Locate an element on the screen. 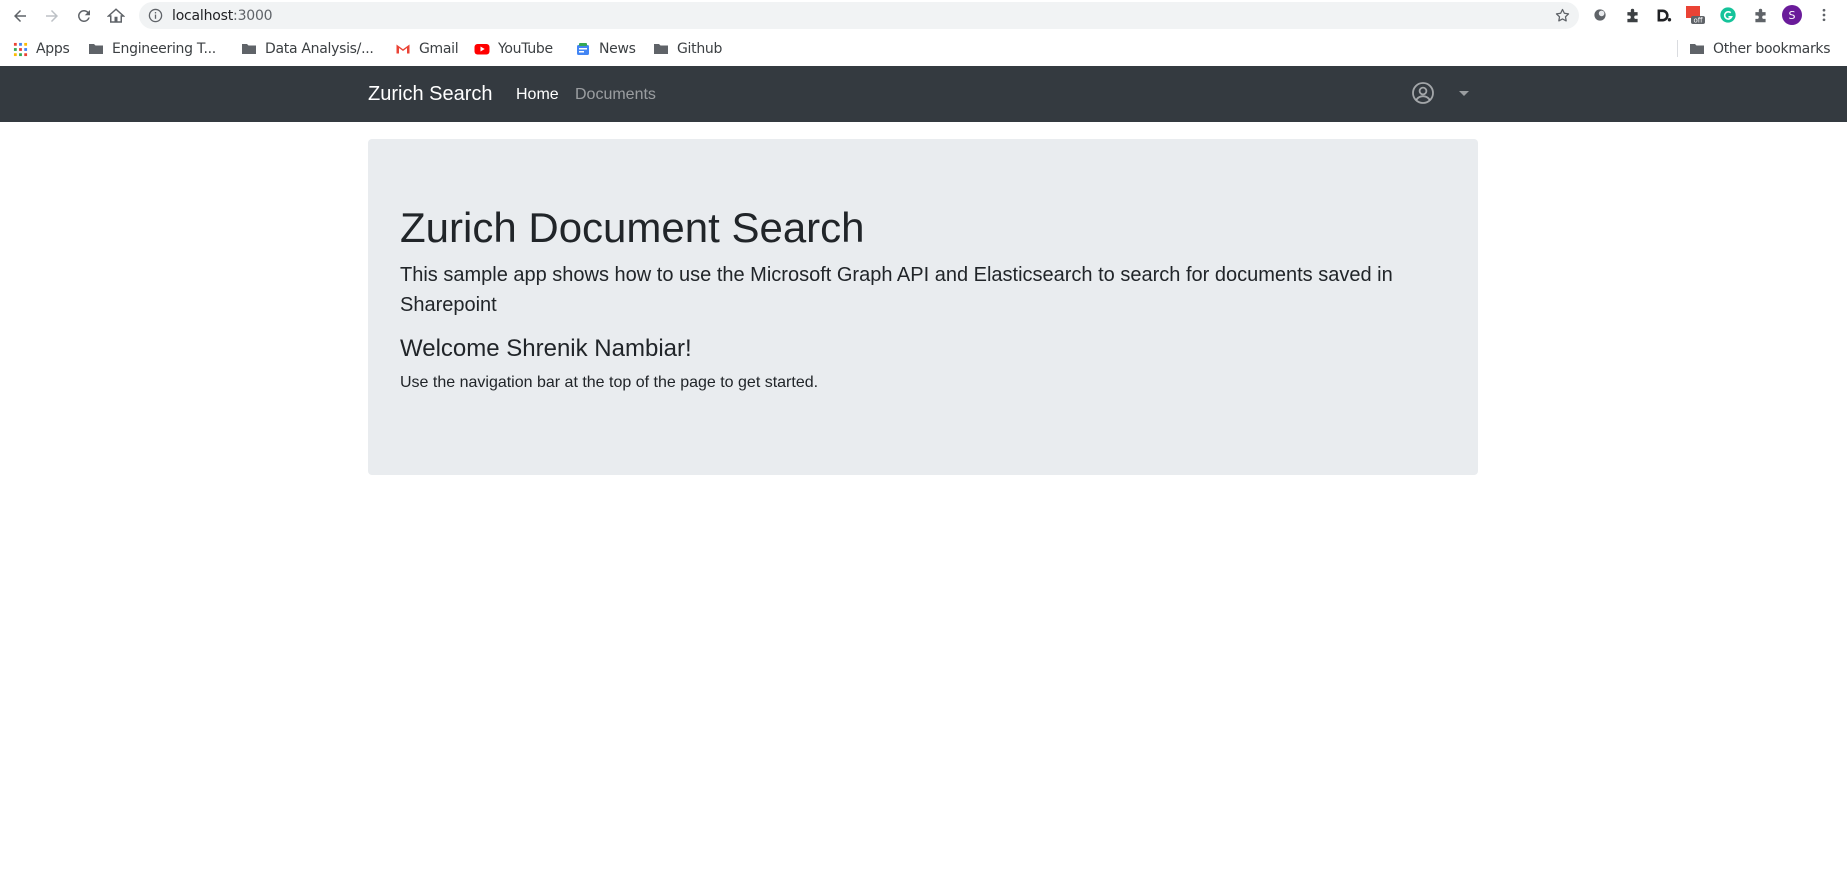  user-circle-icon is located at coordinates (1423, 93).